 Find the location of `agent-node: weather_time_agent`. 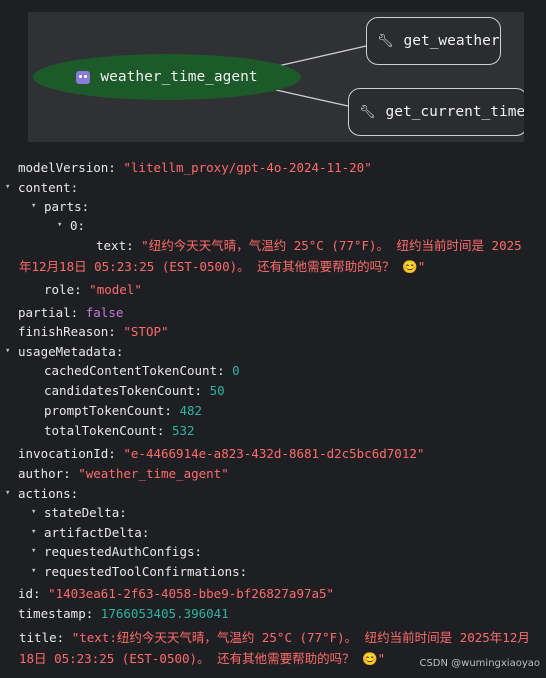

agent-node: weather_time_agent is located at coordinates (167, 77).